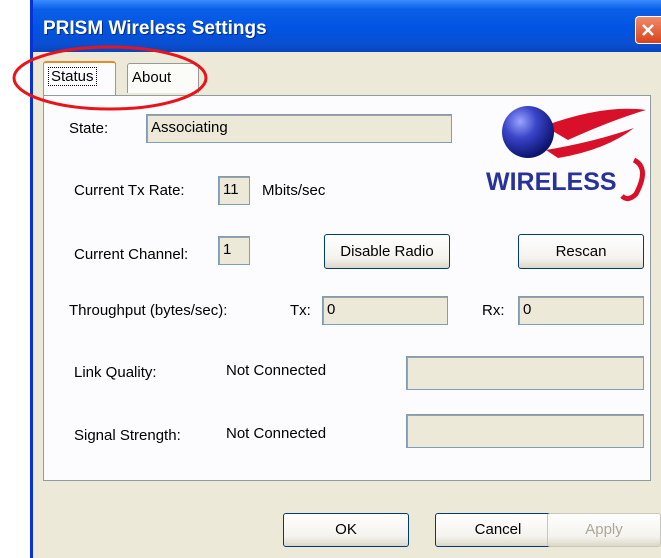 The width and height of the screenshot is (661, 558). I want to click on signal-strength-bar, so click(525, 431).